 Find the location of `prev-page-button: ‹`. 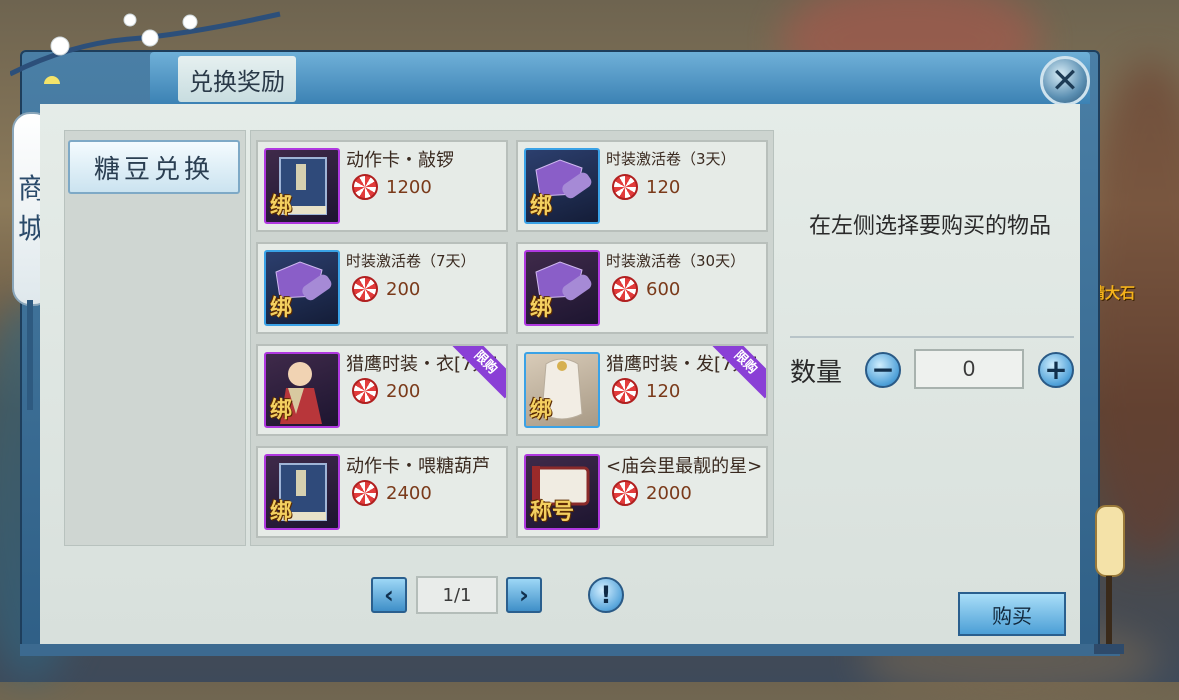

prev-page-button: ‹ is located at coordinates (389, 595).